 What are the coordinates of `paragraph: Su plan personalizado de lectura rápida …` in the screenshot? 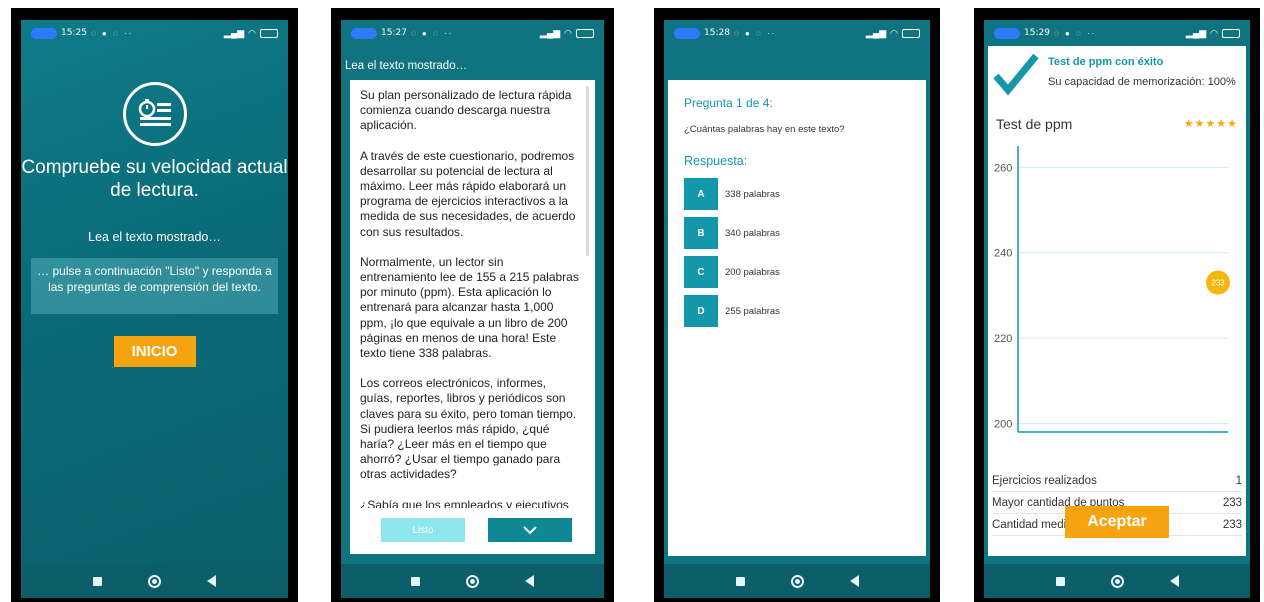 It's located at (466, 110).